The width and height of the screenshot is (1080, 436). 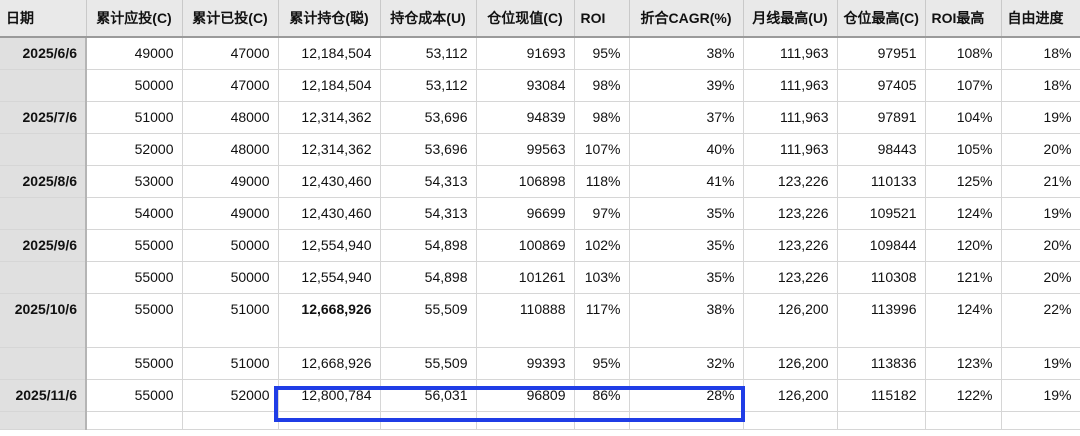 What do you see at coordinates (602, 277) in the screenshot?
I see `cell-roi: 103%` at bounding box center [602, 277].